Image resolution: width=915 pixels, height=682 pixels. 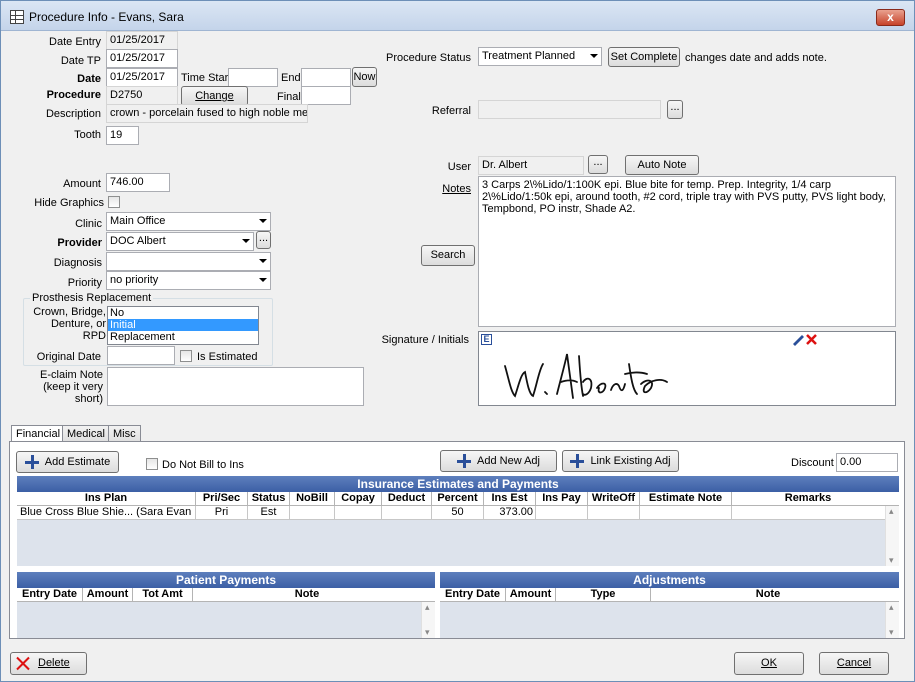 What do you see at coordinates (80, 61) in the screenshot?
I see `date-tp-label: Date TP` at bounding box center [80, 61].